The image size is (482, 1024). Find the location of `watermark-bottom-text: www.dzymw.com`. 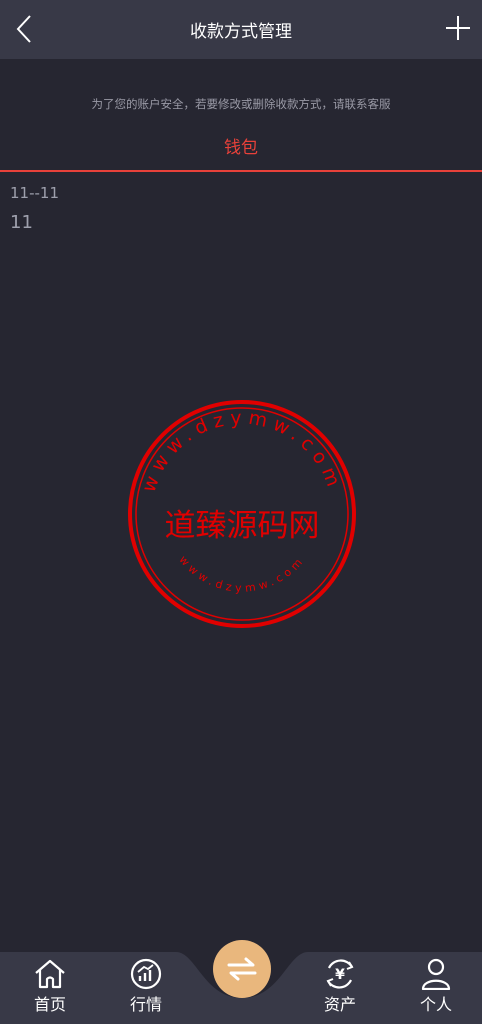

watermark-bottom-text: www.dzymw.com is located at coordinates (240, 574).